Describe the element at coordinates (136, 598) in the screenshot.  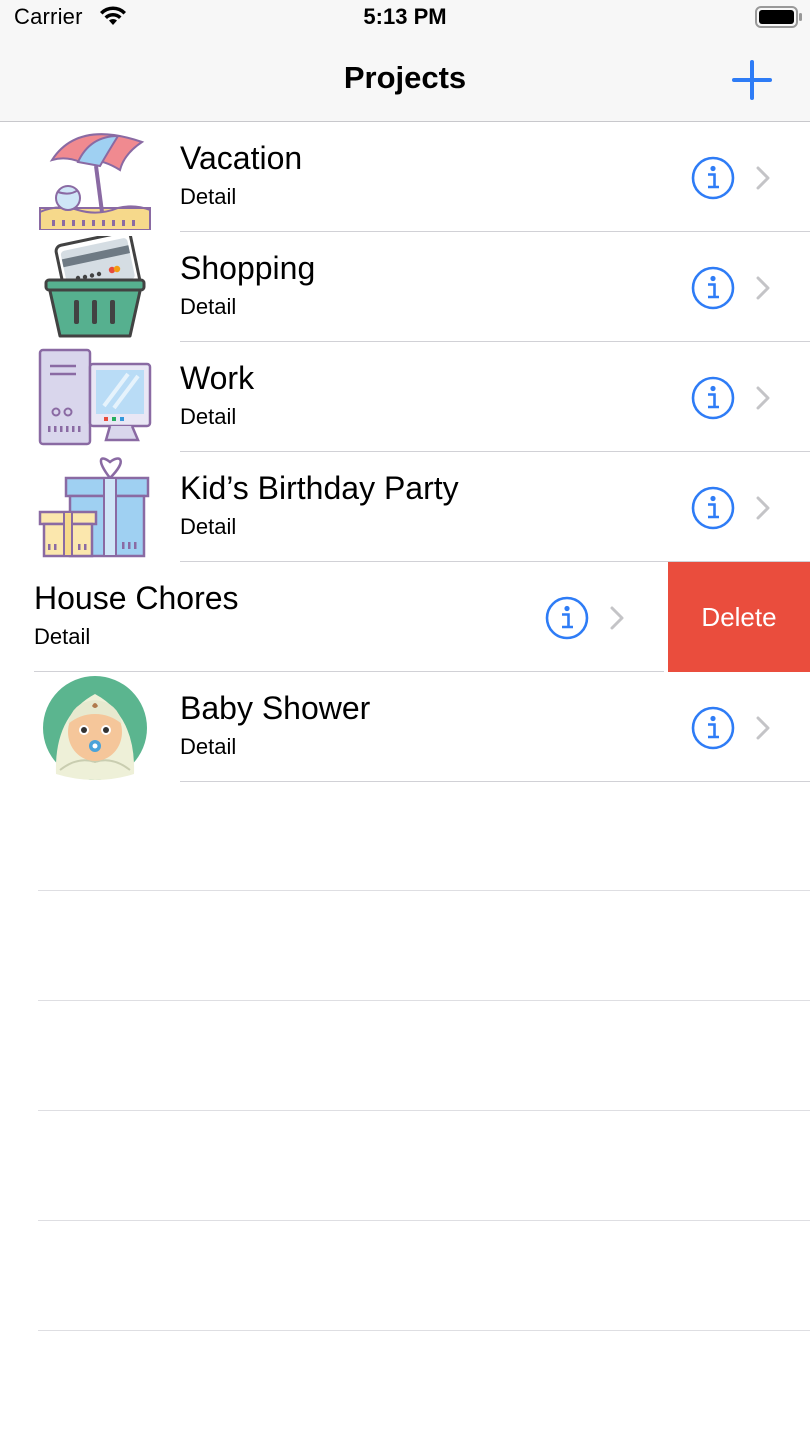
I see `row-title: House Chores` at that location.